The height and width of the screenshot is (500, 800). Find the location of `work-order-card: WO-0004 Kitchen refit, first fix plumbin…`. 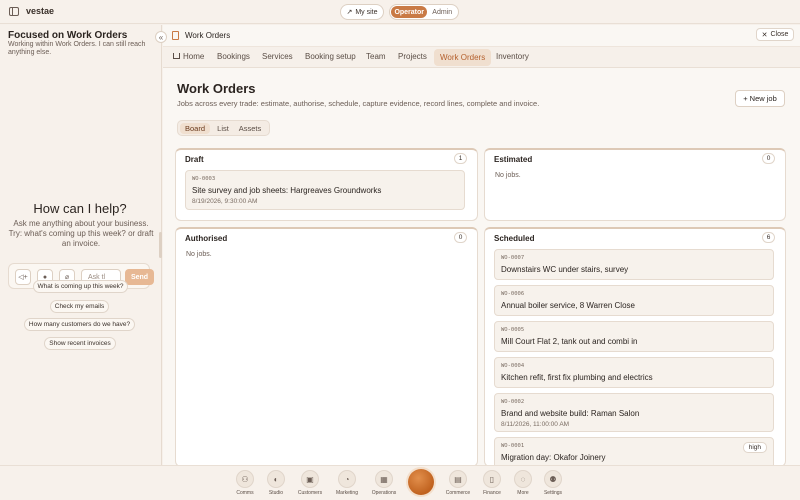

work-order-card: WO-0004 Kitchen refit, first fix plumbin… is located at coordinates (634, 372).